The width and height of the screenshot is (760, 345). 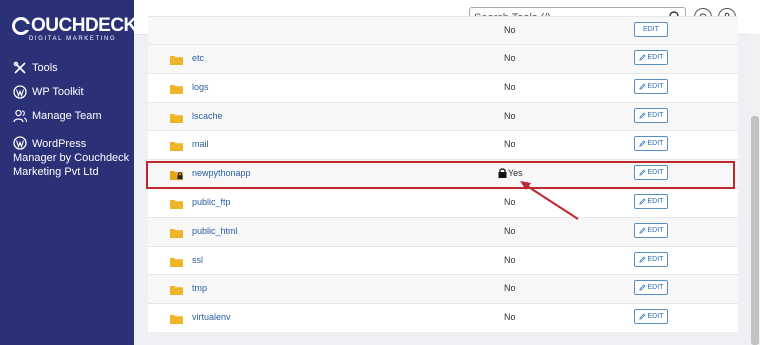 What do you see at coordinates (443, 145) in the screenshot?
I see `table-row: mail No EDIT` at bounding box center [443, 145].